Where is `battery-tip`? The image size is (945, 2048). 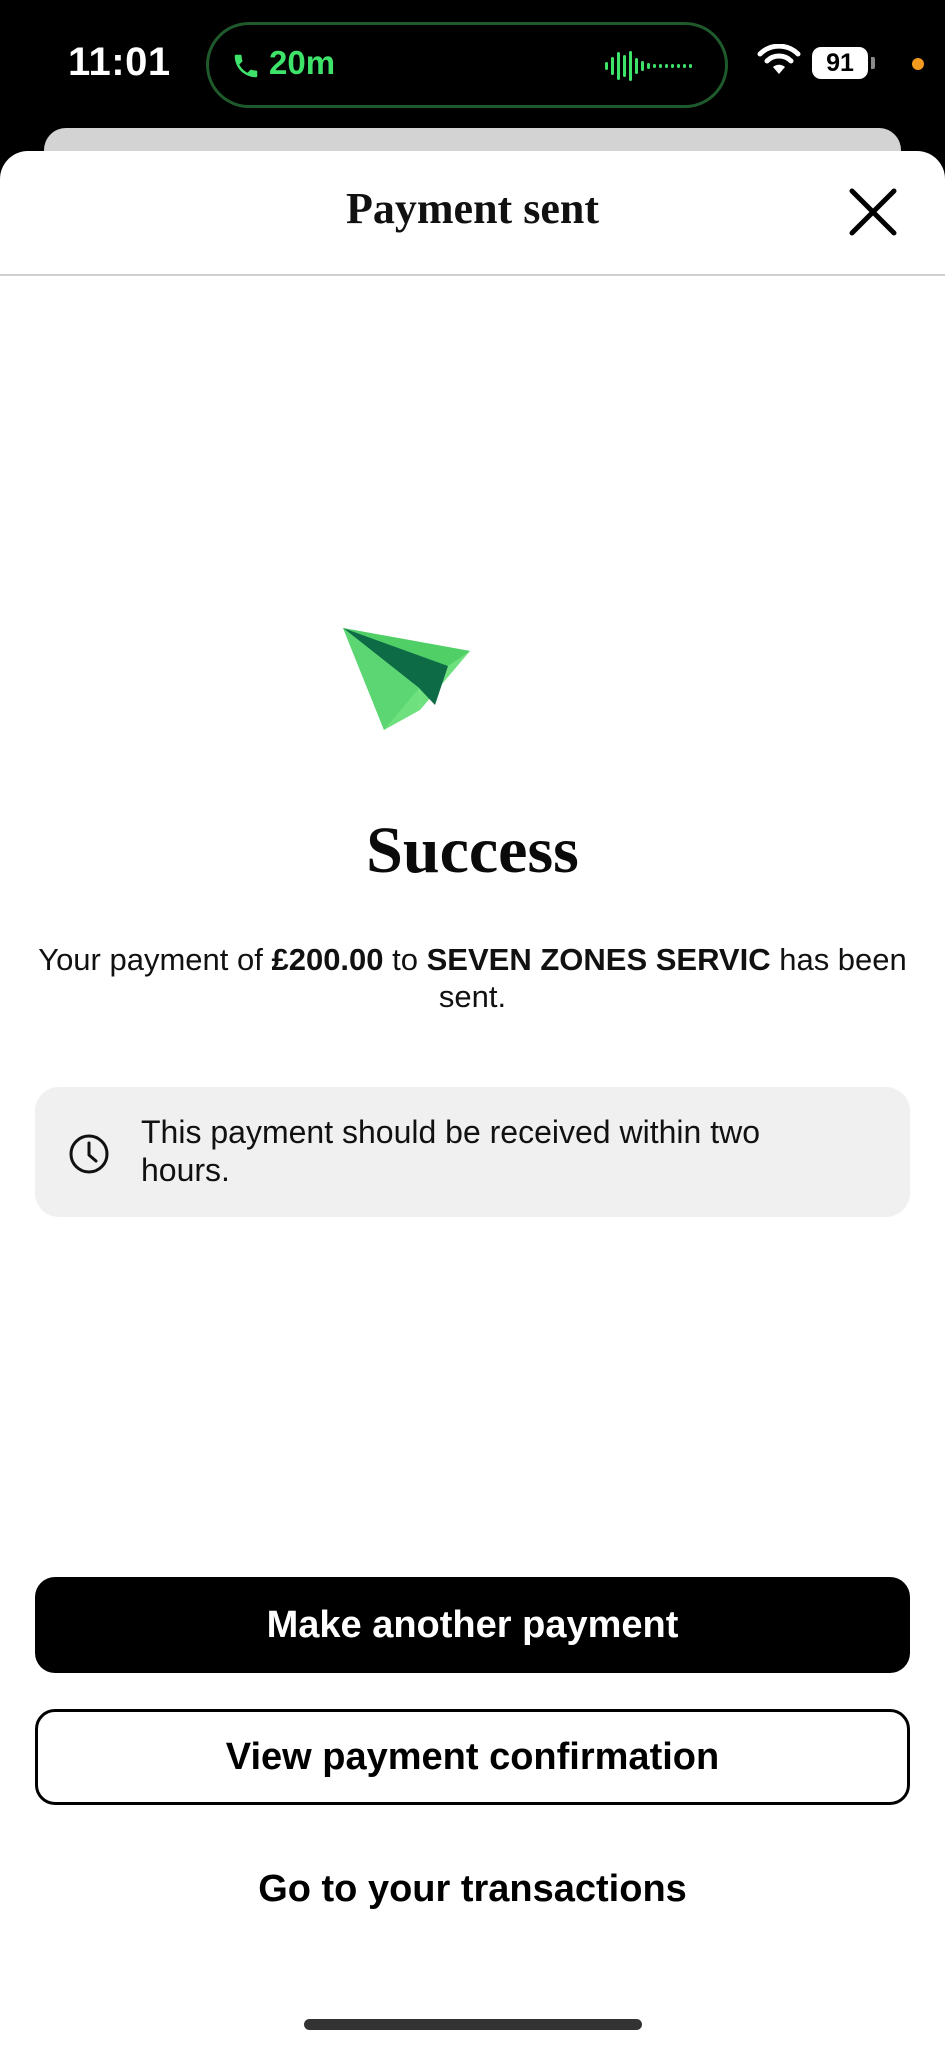 battery-tip is located at coordinates (873, 63).